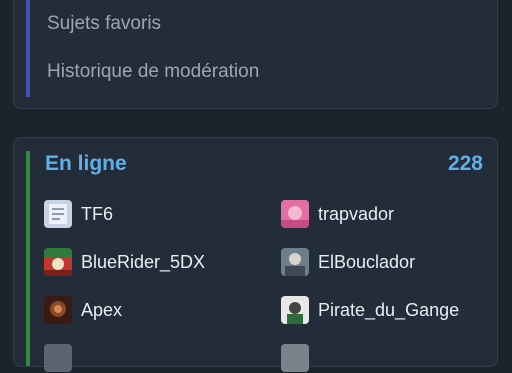  Describe the element at coordinates (102, 309) in the screenshot. I see `user-name: Apex` at that location.